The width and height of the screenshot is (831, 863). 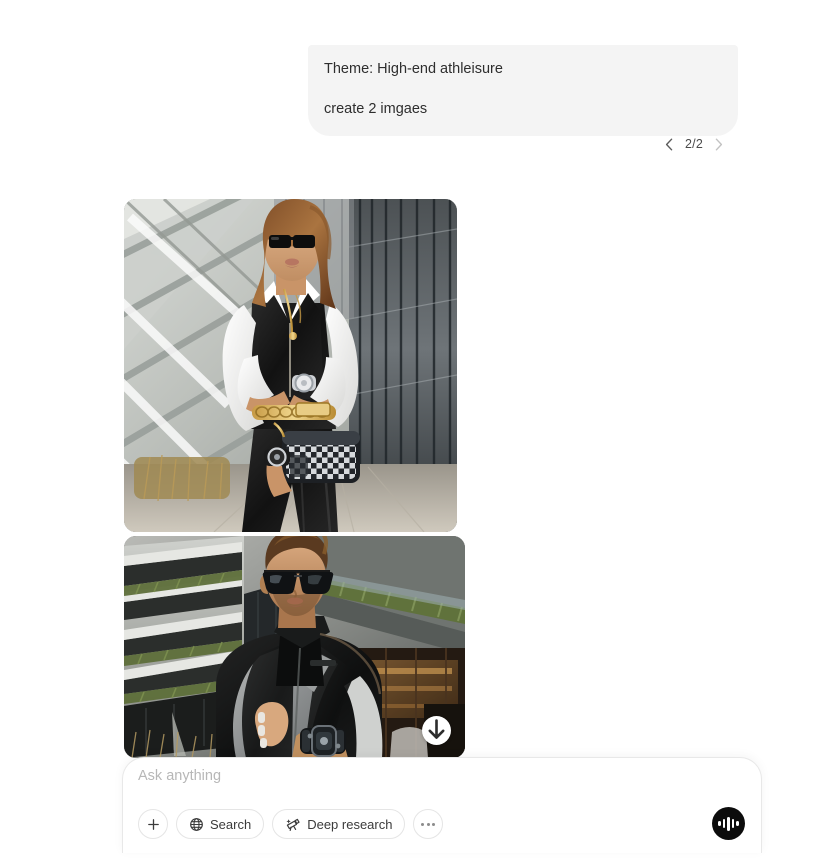 I want to click on globe-icon, so click(x=196, y=824).